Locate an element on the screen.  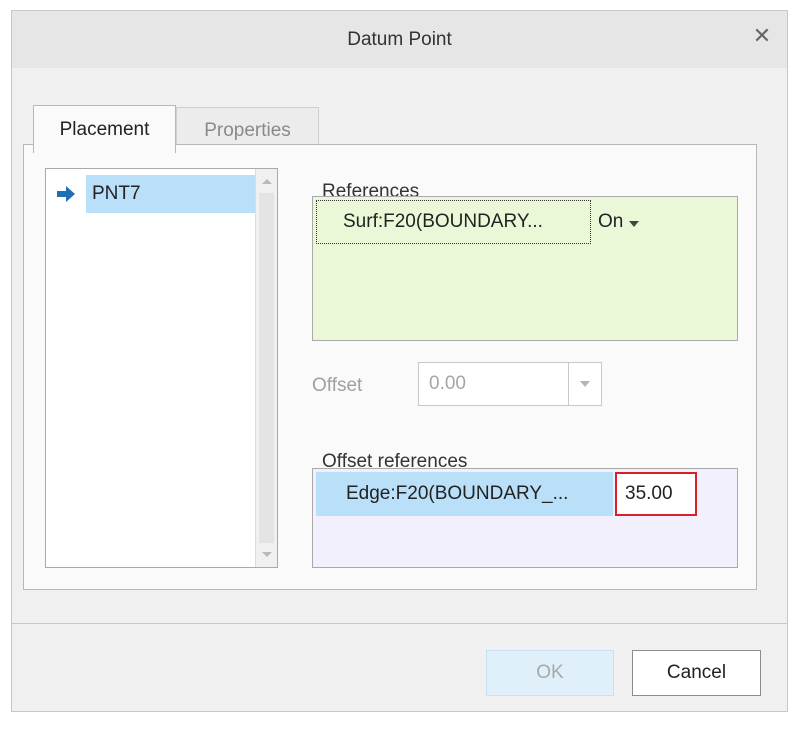
footer-divider is located at coordinates (400, 623).